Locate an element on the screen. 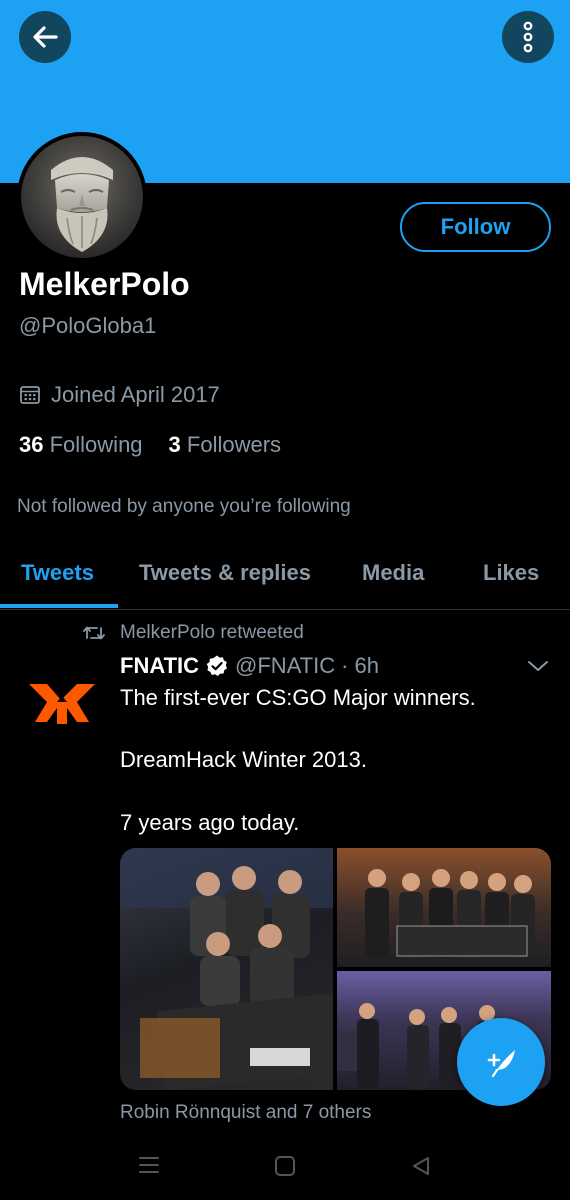 Image resolution: width=570 pixels, height=1200 pixels. team-photo-image is located at coordinates (226, 969).